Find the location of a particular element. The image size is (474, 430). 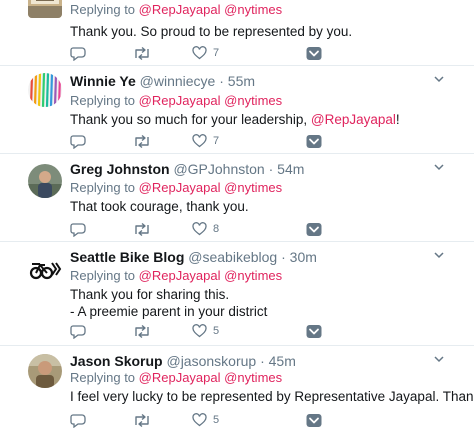

display-name: Greg Johnston is located at coordinates (120, 169).